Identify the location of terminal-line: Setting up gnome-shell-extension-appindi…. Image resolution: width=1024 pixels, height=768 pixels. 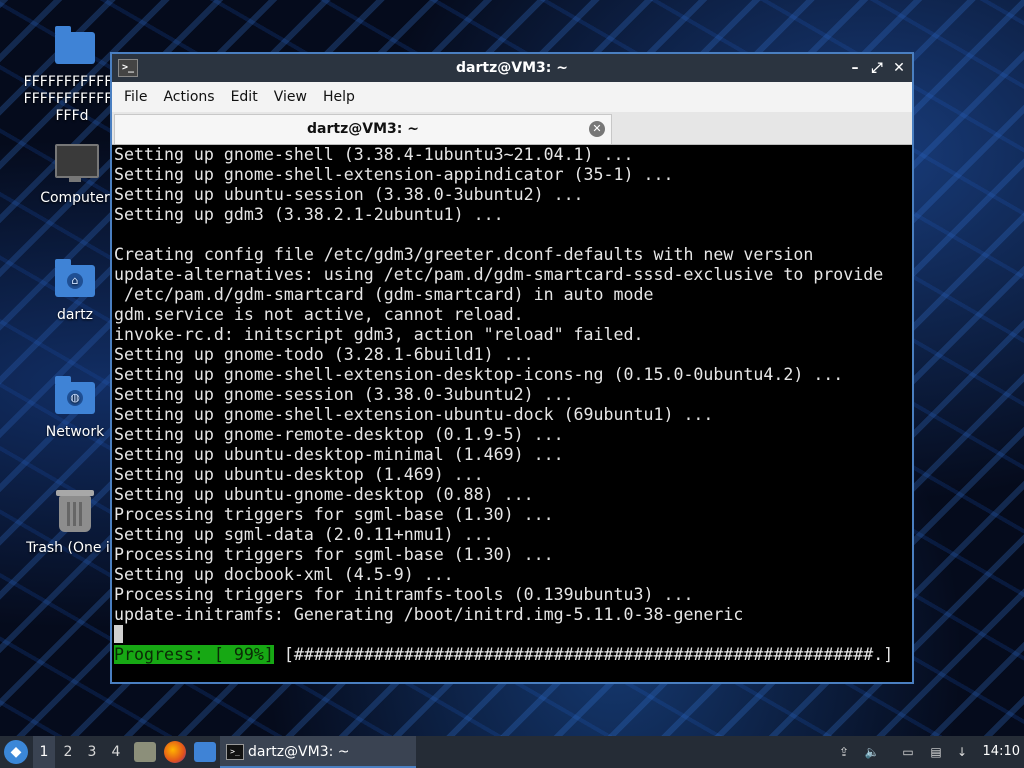
(394, 174).